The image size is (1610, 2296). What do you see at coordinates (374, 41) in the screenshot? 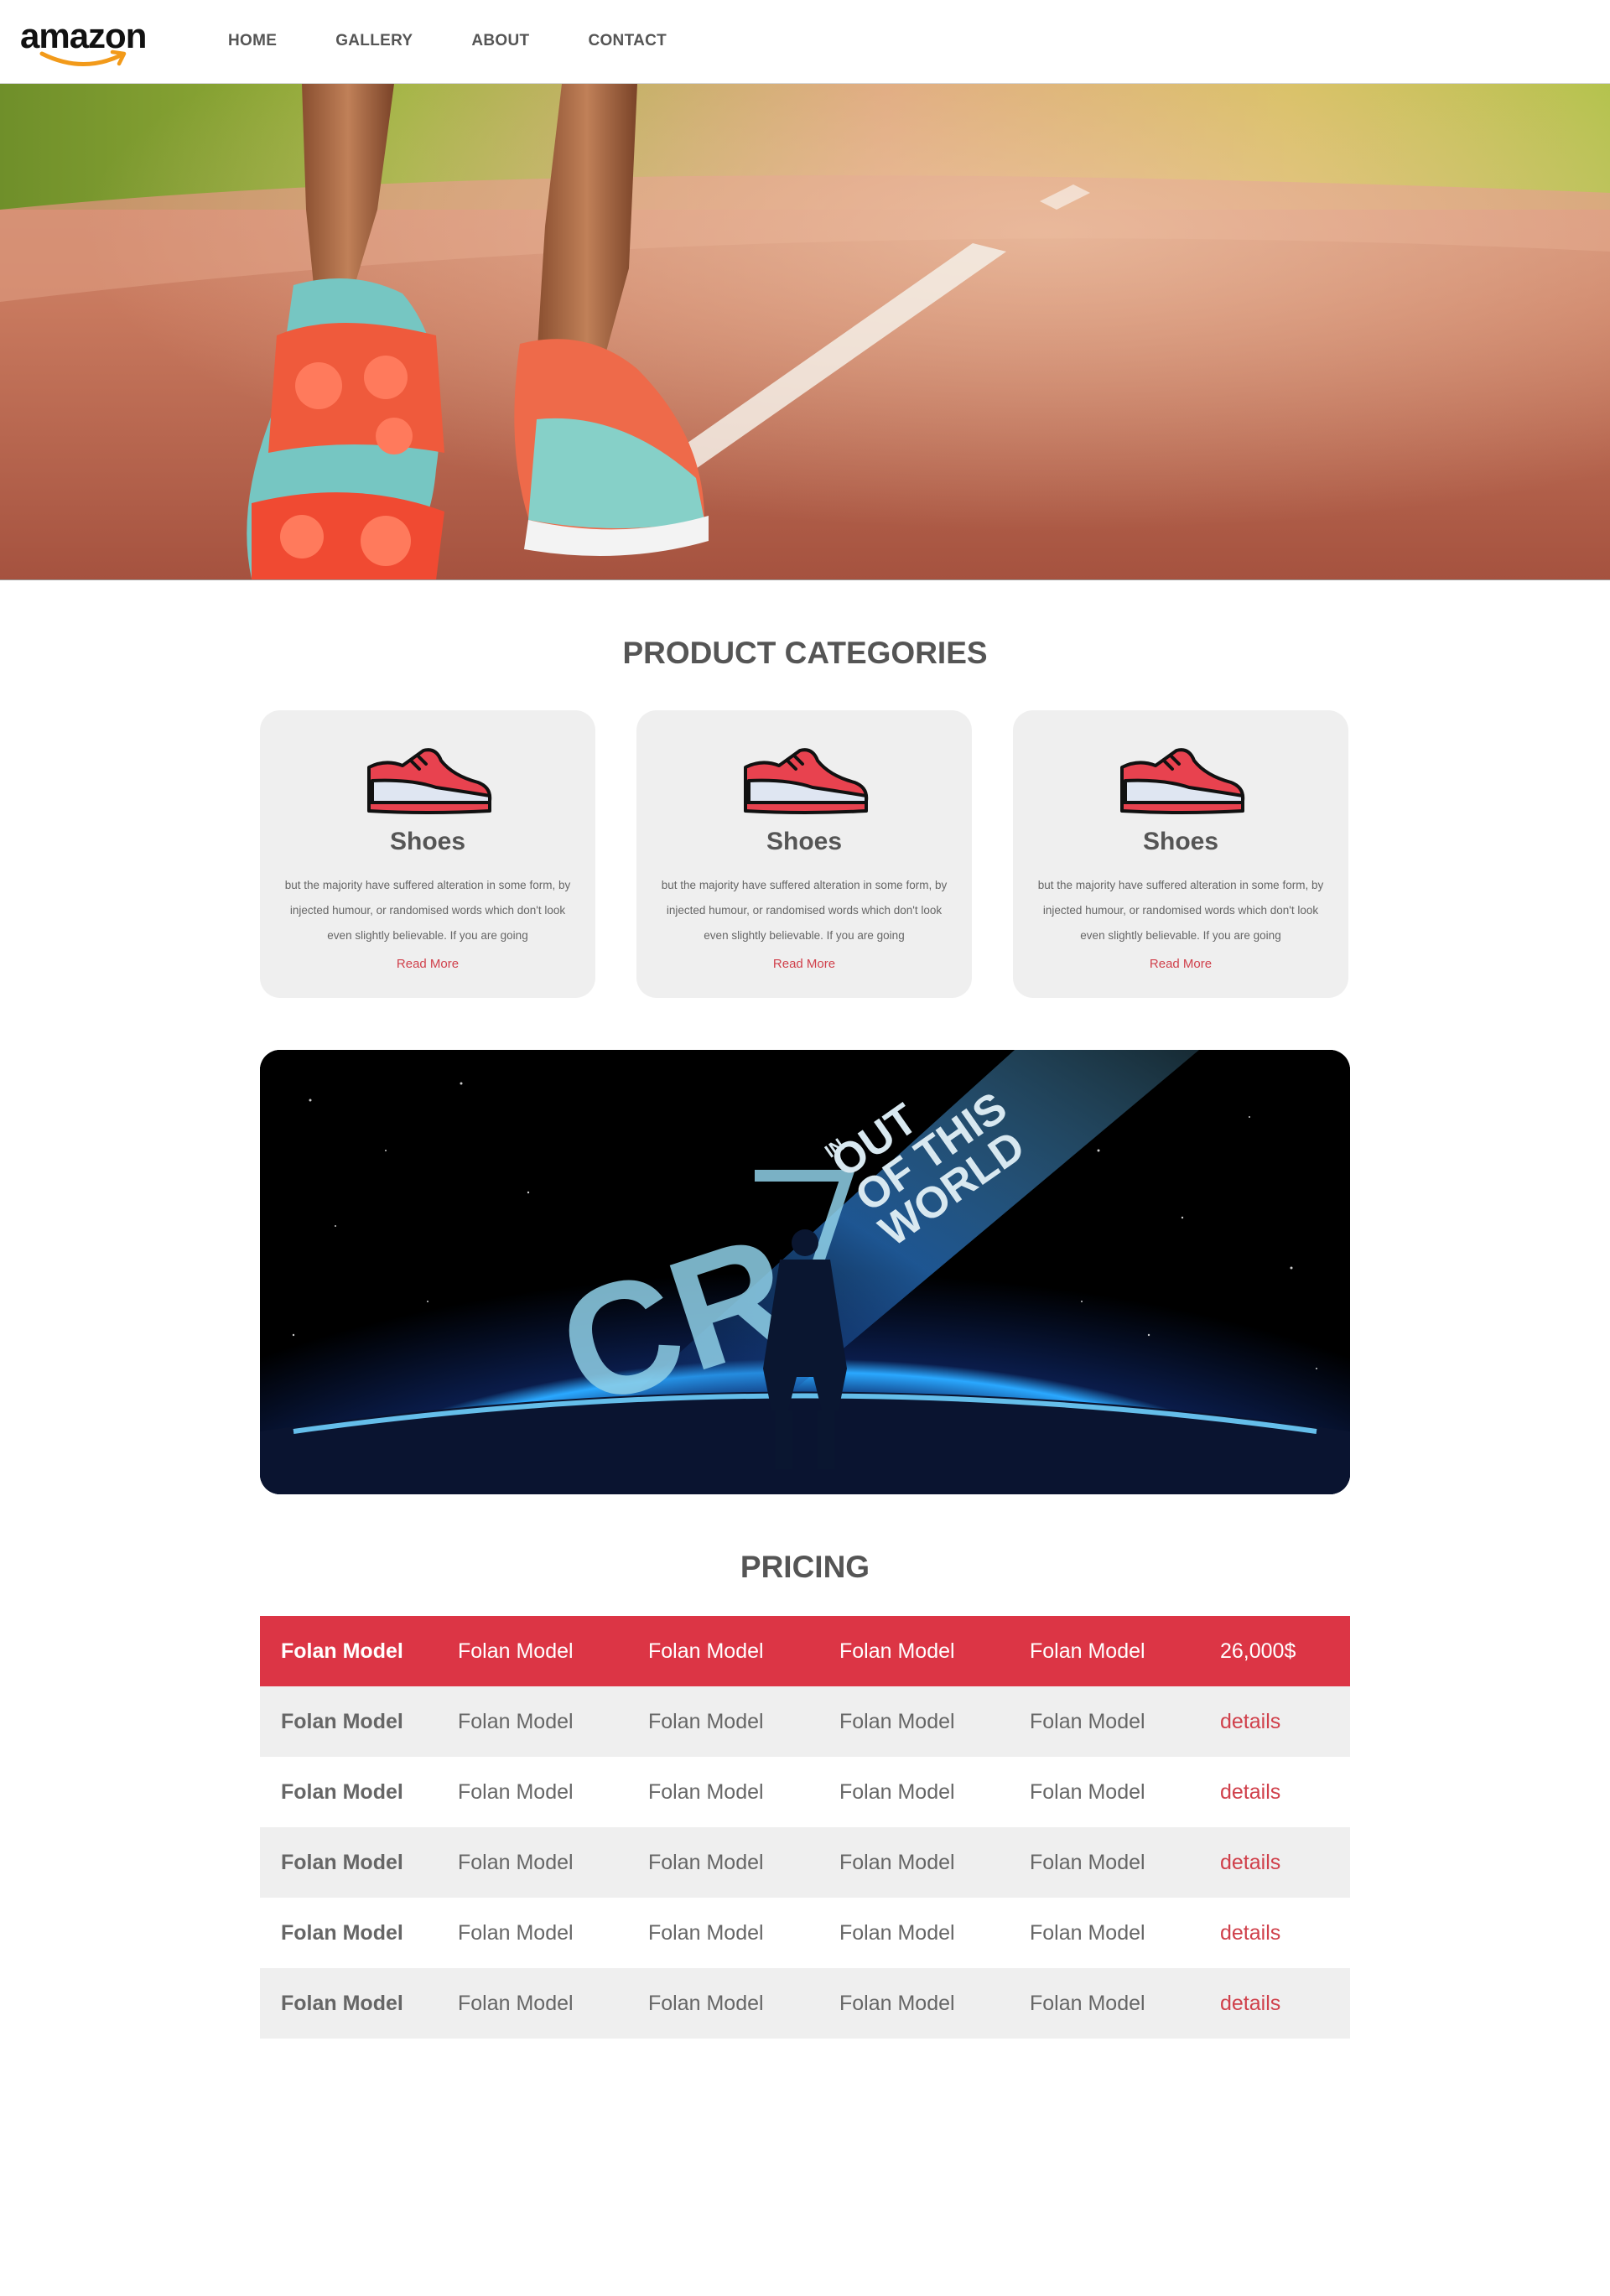
I see `nav-gallery: GALLERY` at bounding box center [374, 41].